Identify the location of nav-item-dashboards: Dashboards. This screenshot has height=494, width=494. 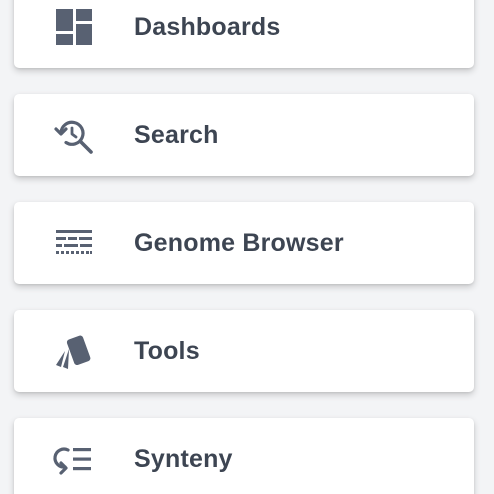
(244, 34).